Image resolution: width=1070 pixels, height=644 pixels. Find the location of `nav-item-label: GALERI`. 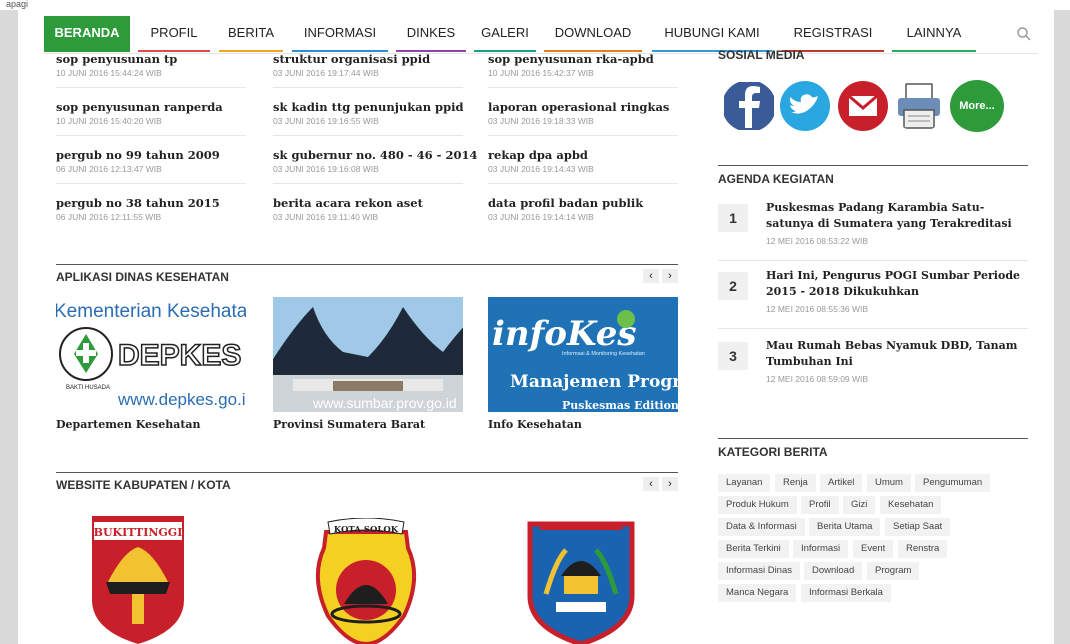

nav-item-label: GALERI is located at coordinates (505, 32).